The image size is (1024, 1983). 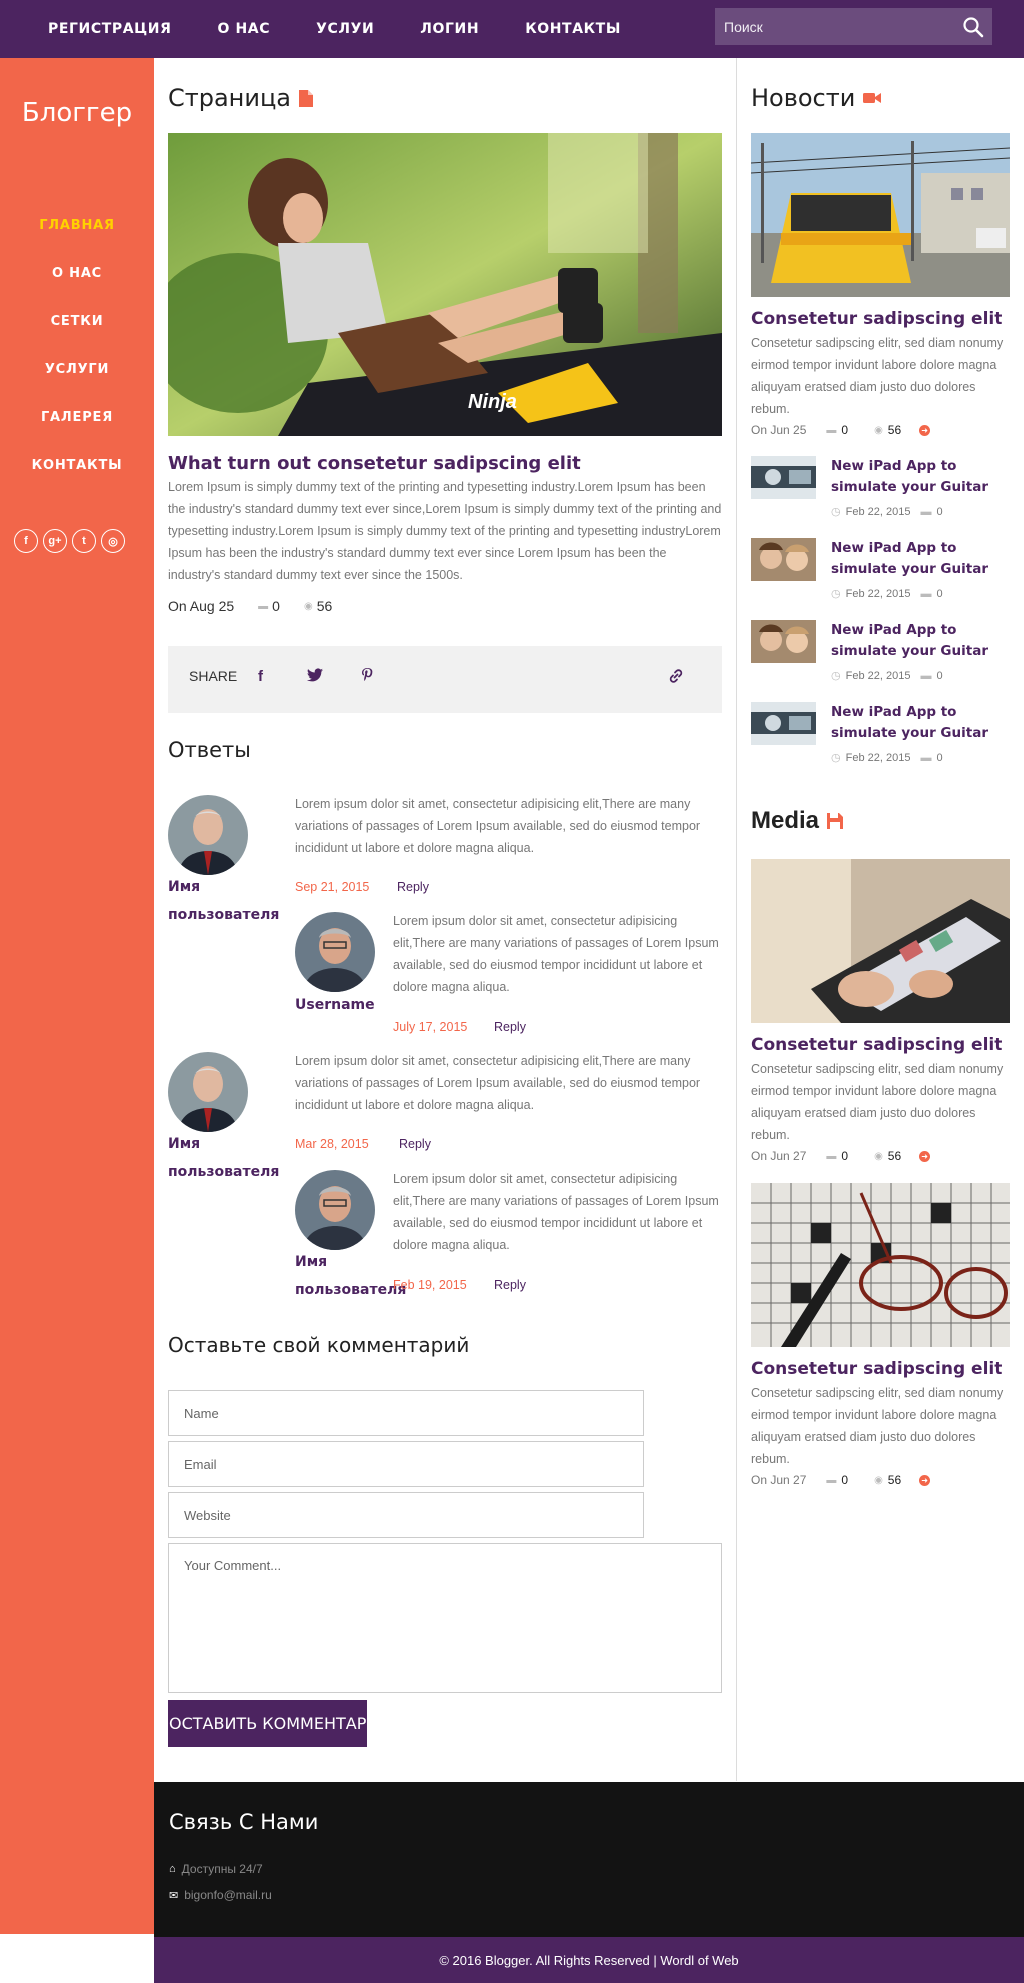 What do you see at coordinates (332, 1144) in the screenshot?
I see `comment-date: Mar 28, 2015` at bounding box center [332, 1144].